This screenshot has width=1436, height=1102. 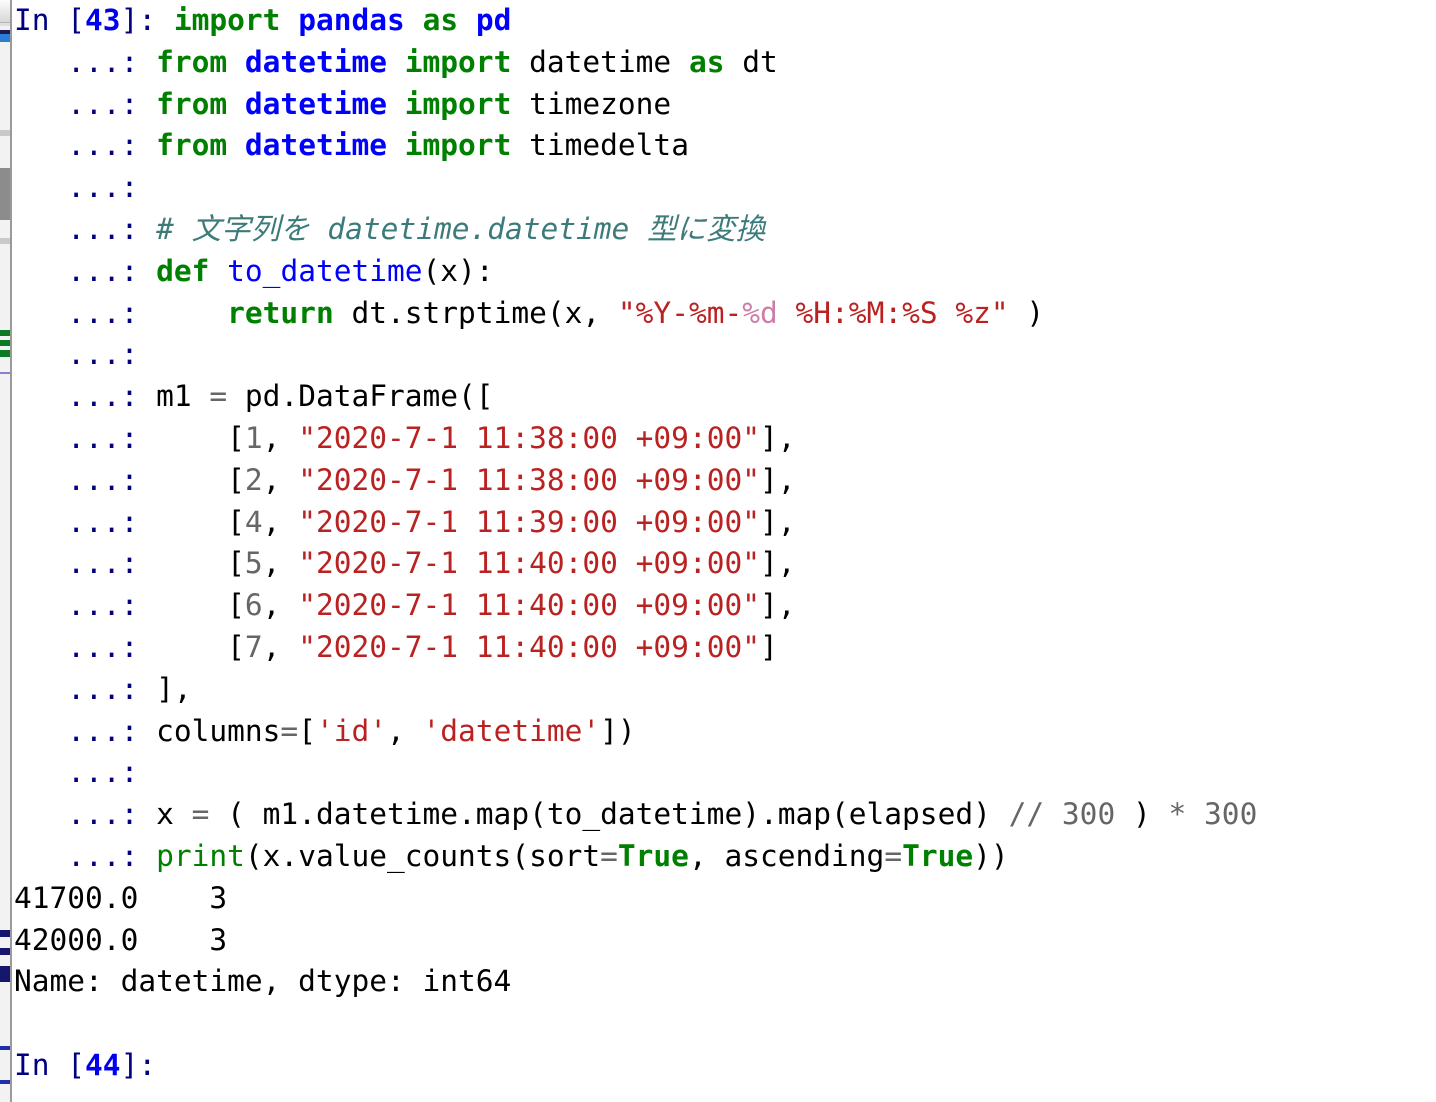 What do you see at coordinates (280, 312) in the screenshot?
I see `code-token-kw: return` at bounding box center [280, 312].